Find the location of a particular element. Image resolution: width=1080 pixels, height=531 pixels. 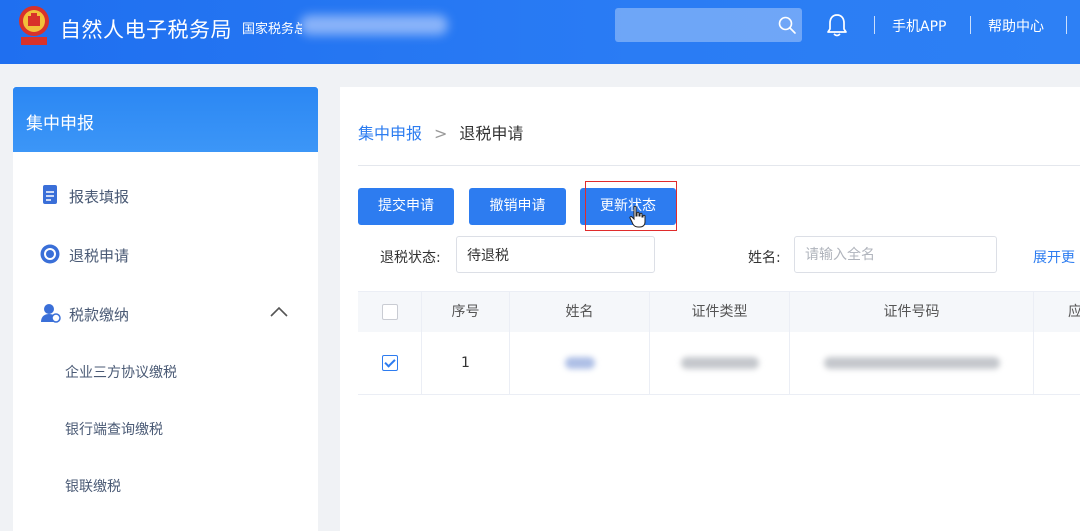

mobile-app-link: 手机APP is located at coordinates (919, 26).